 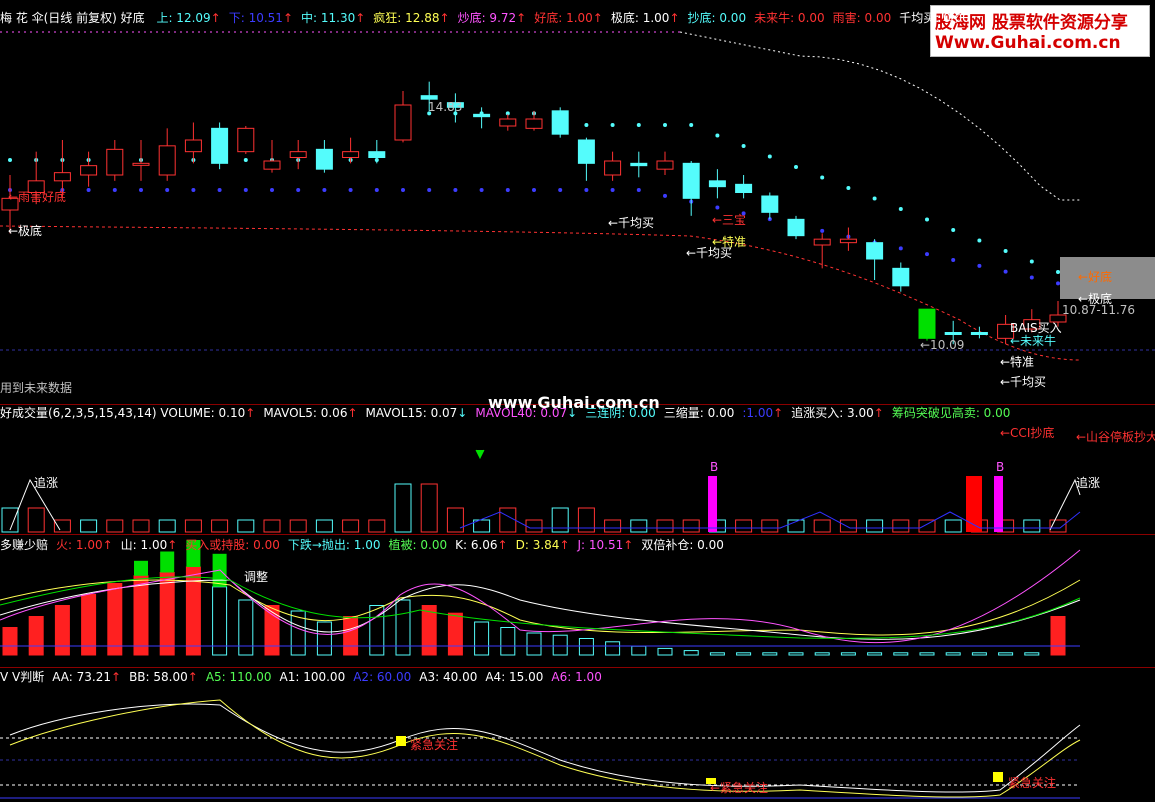 I want to click on volume-indicator-2: MAVOL15: 0.07↓, so click(x=416, y=413).